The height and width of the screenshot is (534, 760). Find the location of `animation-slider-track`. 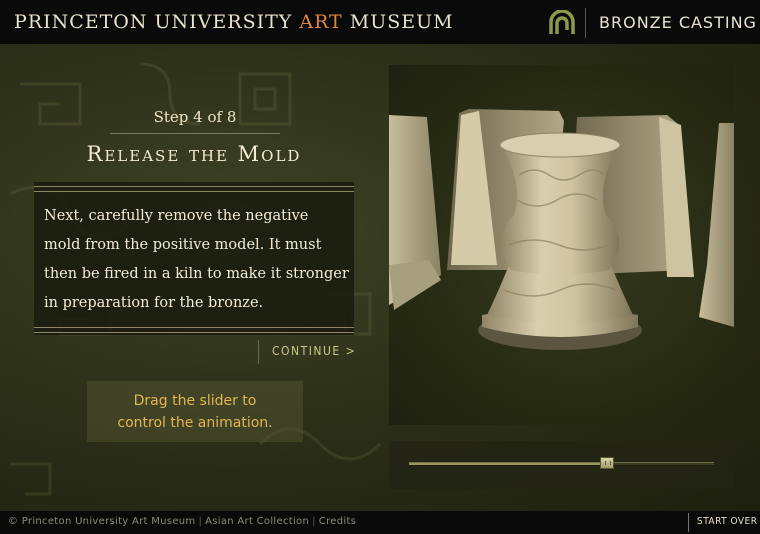

animation-slider-track is located at coordinates (561, 463).